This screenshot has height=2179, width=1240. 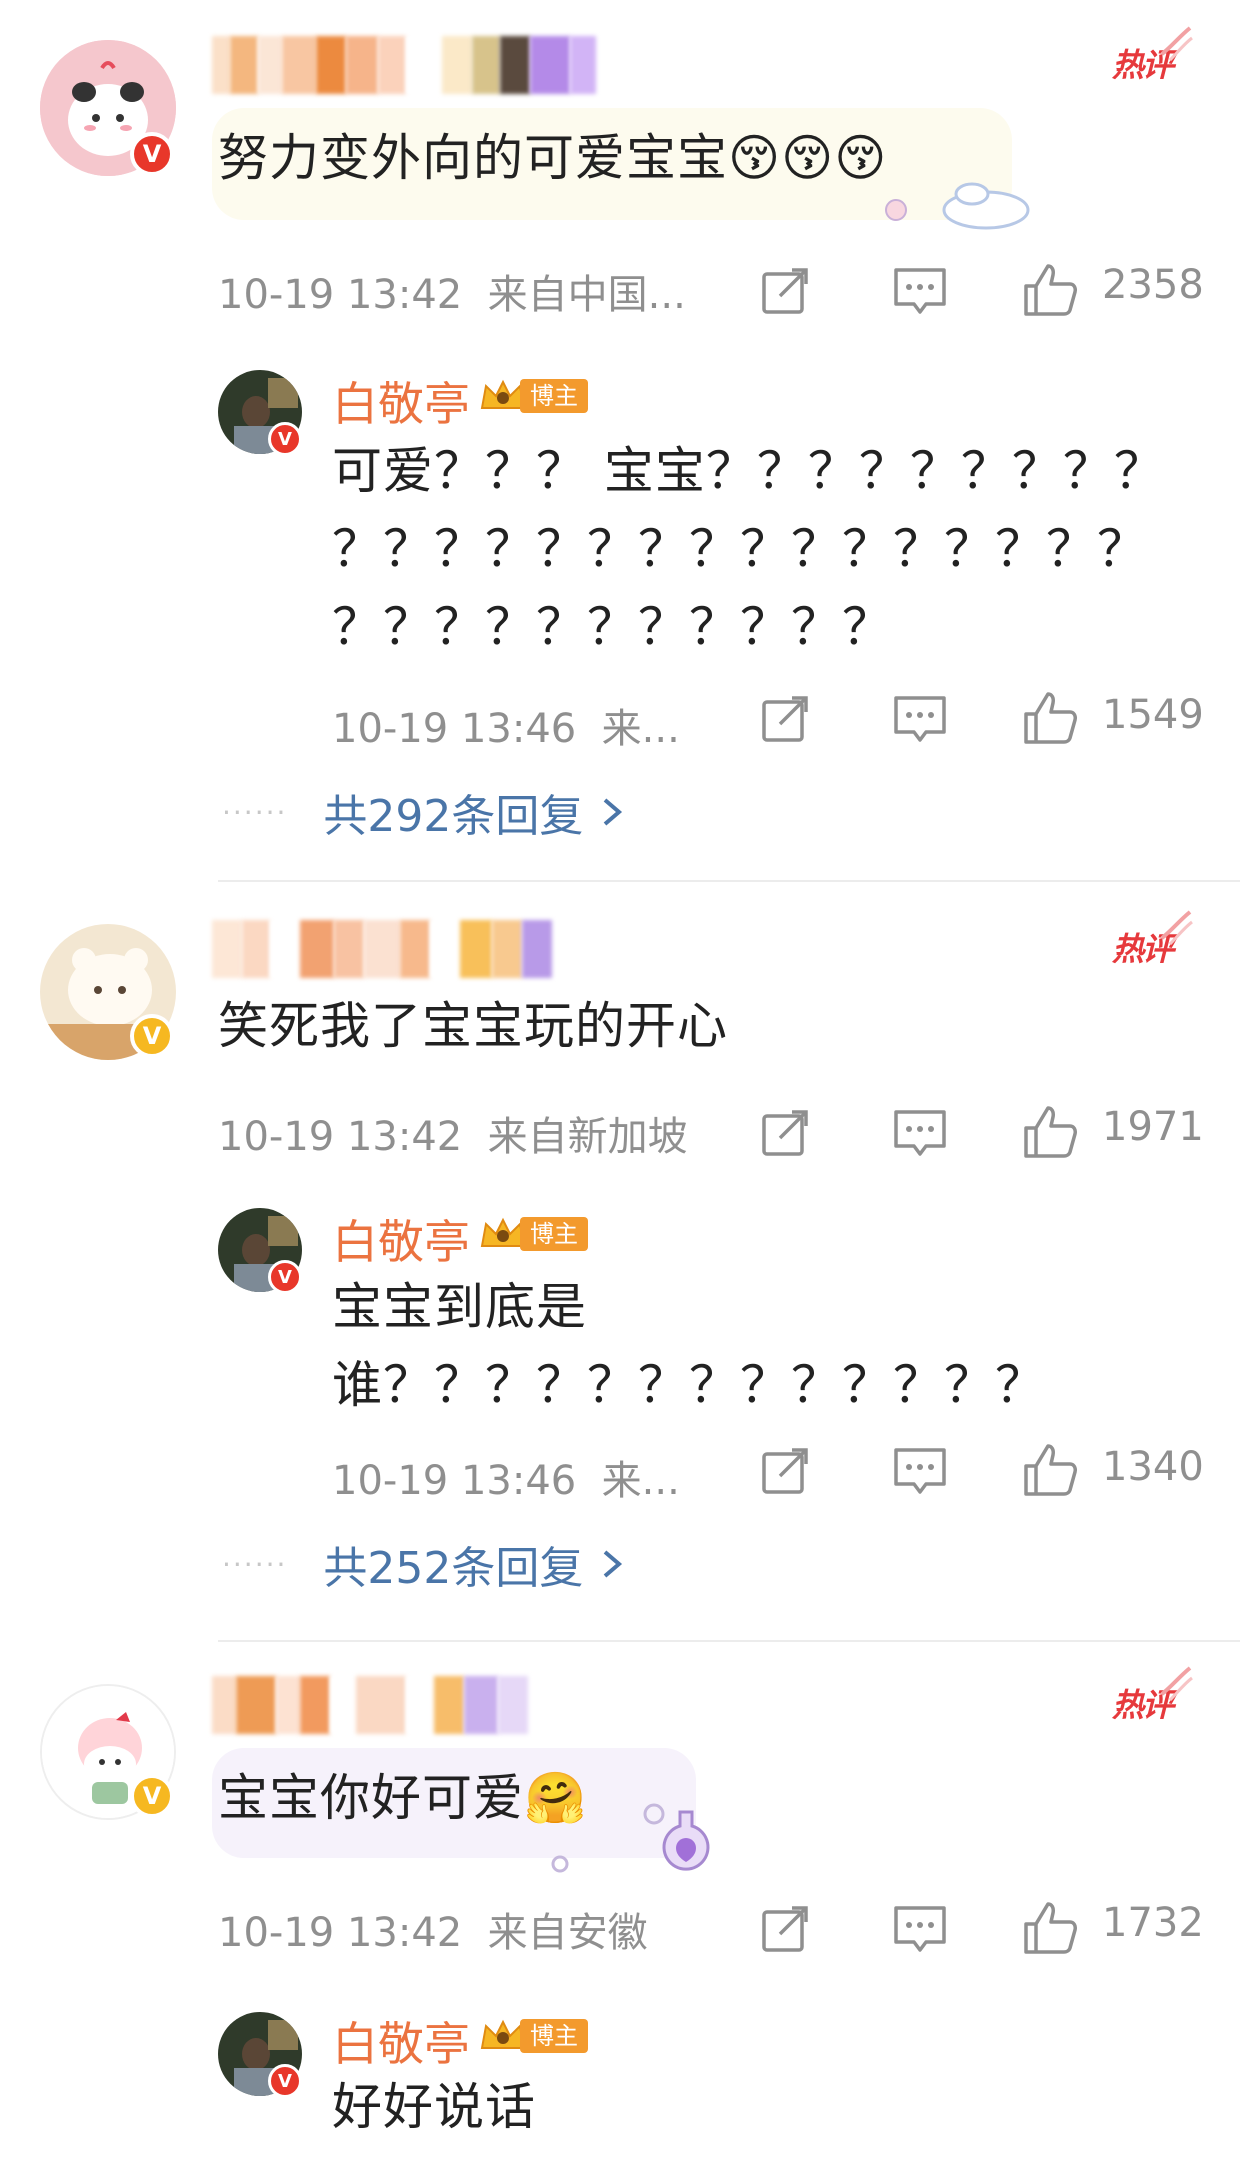 I want to click on comment-meta: 10-19 13:42 来自安徽, so click(x=433, y=1929).